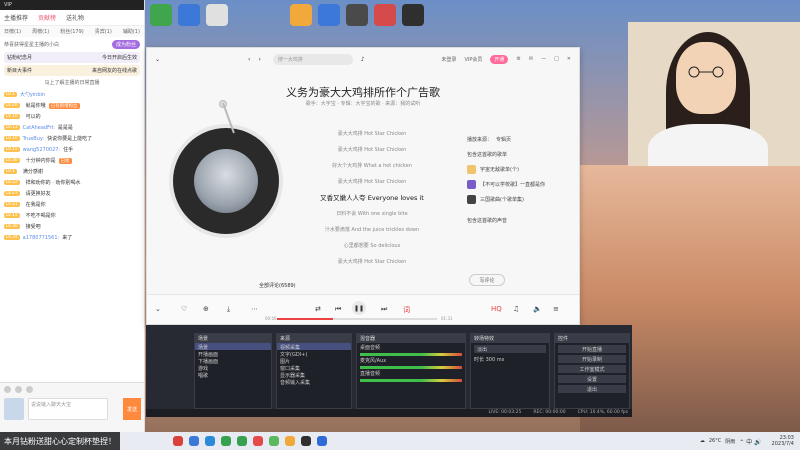 This screenshot has width=800, height=450. Describe the element at coordinates (119, 58) in the screenshot. I see `event-card-right: 今日开启后生效` at that location.